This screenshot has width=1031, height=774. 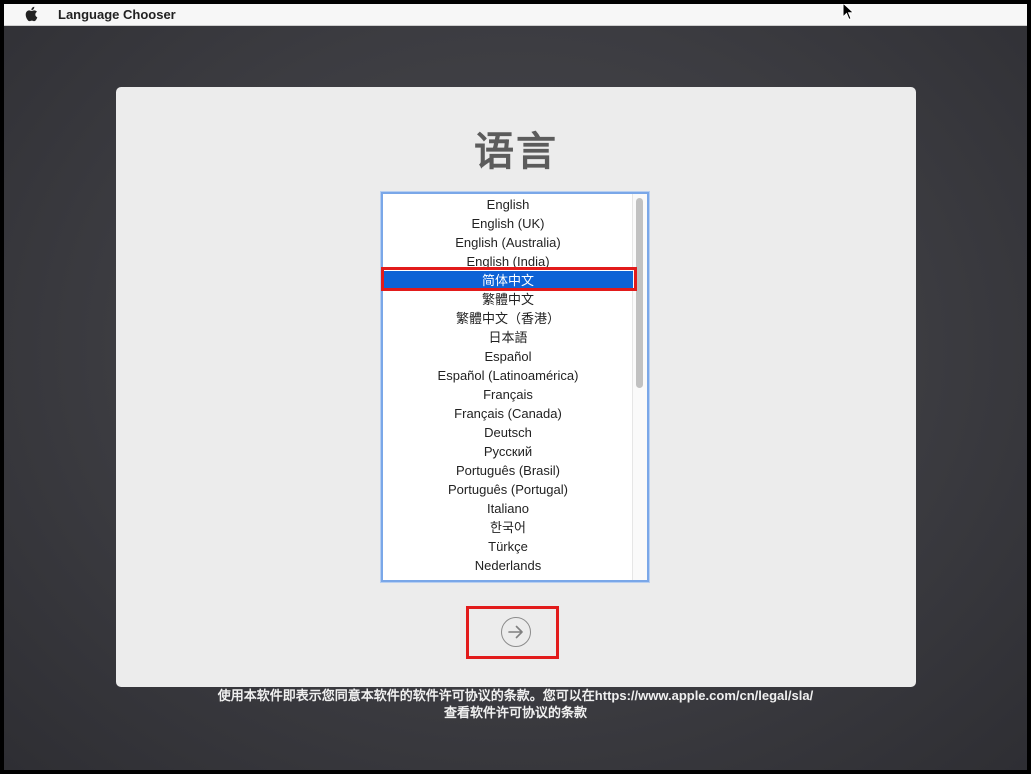 I want to click on list-scrollbar, so click(x=639, y=387).